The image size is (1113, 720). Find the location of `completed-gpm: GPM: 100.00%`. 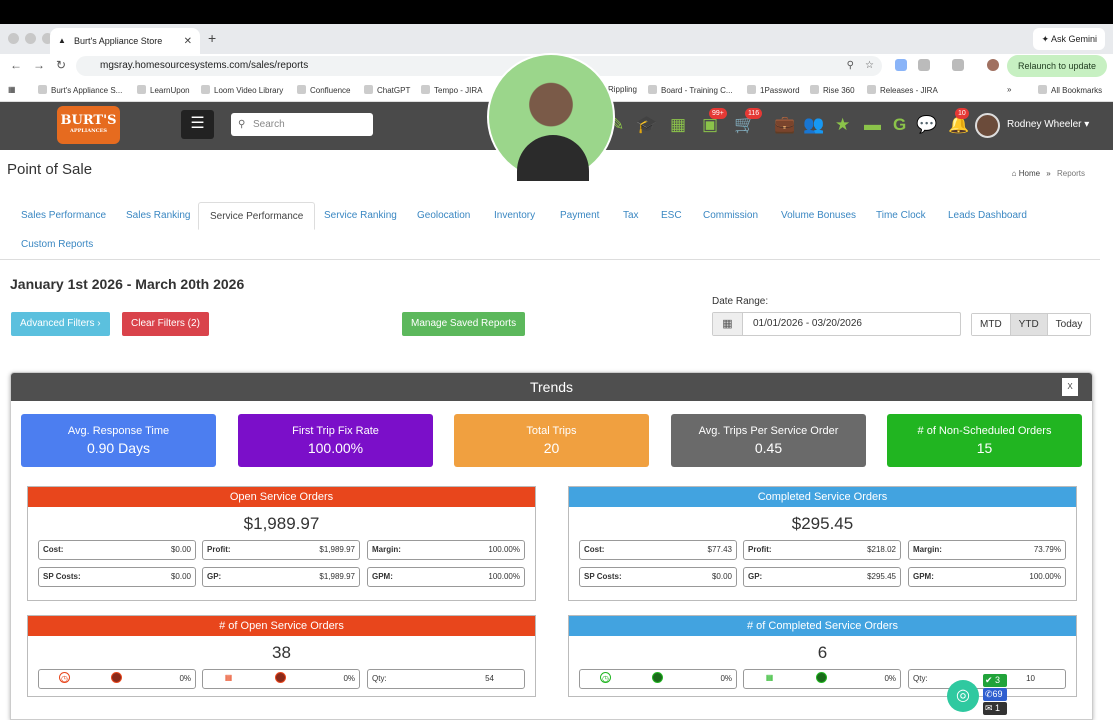

completed-gpm: GPM: 100.00% is located at coordinates (987, 577).